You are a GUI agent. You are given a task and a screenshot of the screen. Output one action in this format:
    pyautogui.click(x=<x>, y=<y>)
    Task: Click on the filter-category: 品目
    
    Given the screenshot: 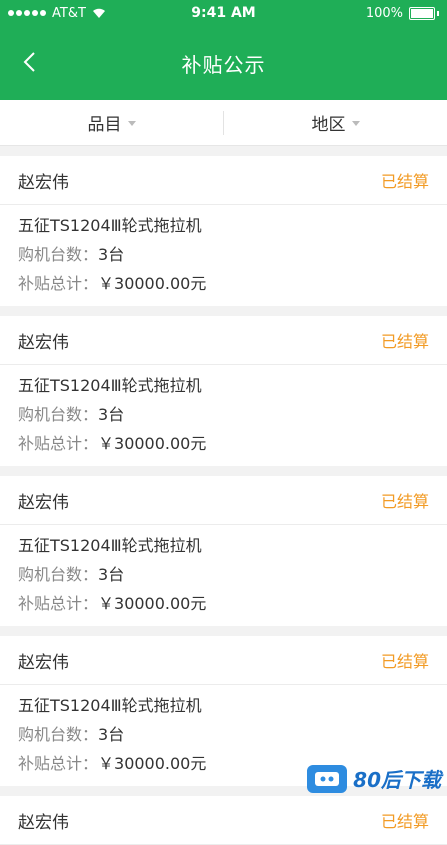 What is the action you would take?
    pyautogui.click(x=111, y=122)
    